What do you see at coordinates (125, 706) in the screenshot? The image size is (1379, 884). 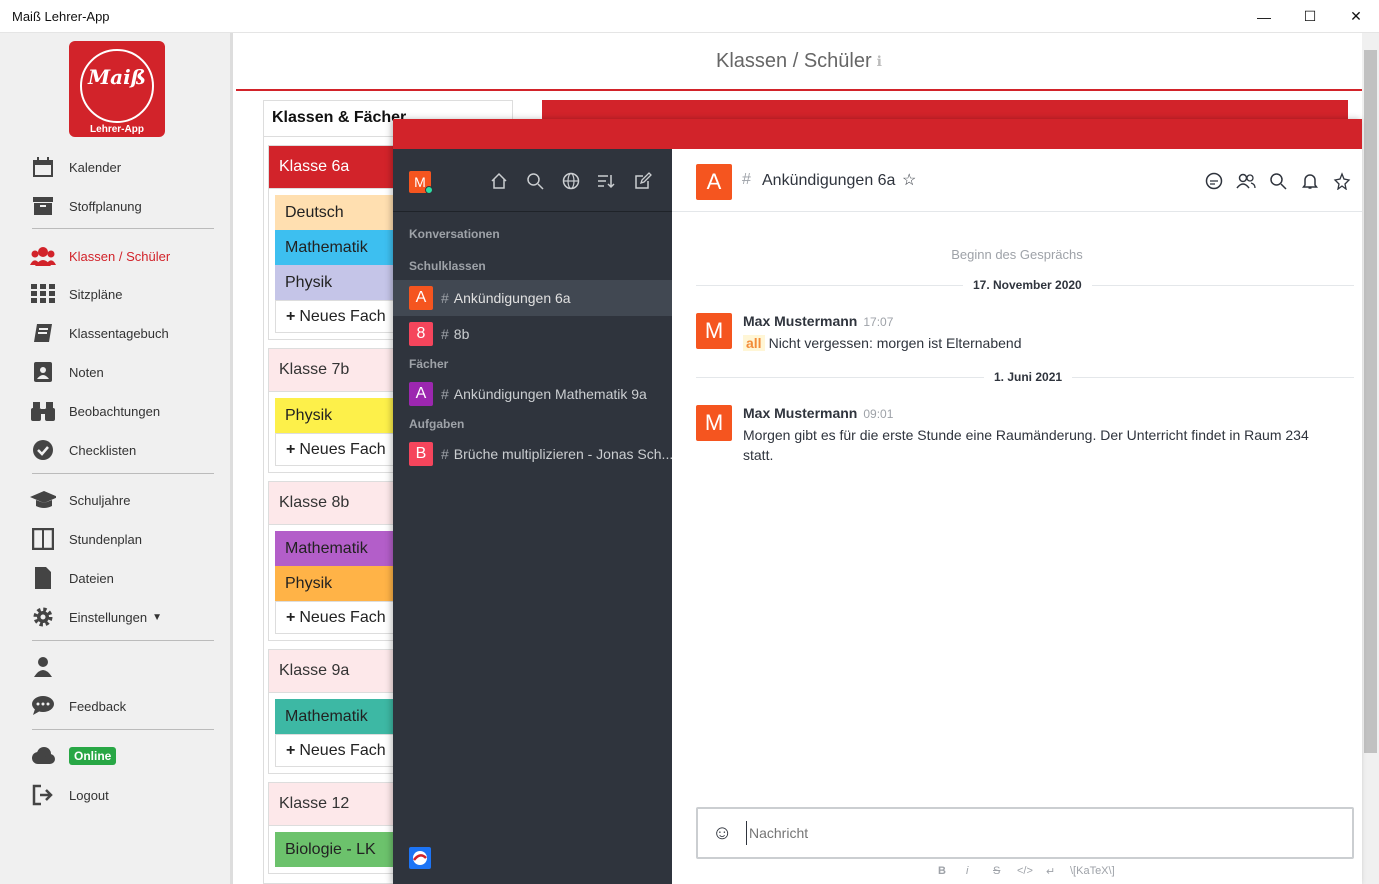 I see `nav-feedback: Feedback` at bounding box center [125, 706].